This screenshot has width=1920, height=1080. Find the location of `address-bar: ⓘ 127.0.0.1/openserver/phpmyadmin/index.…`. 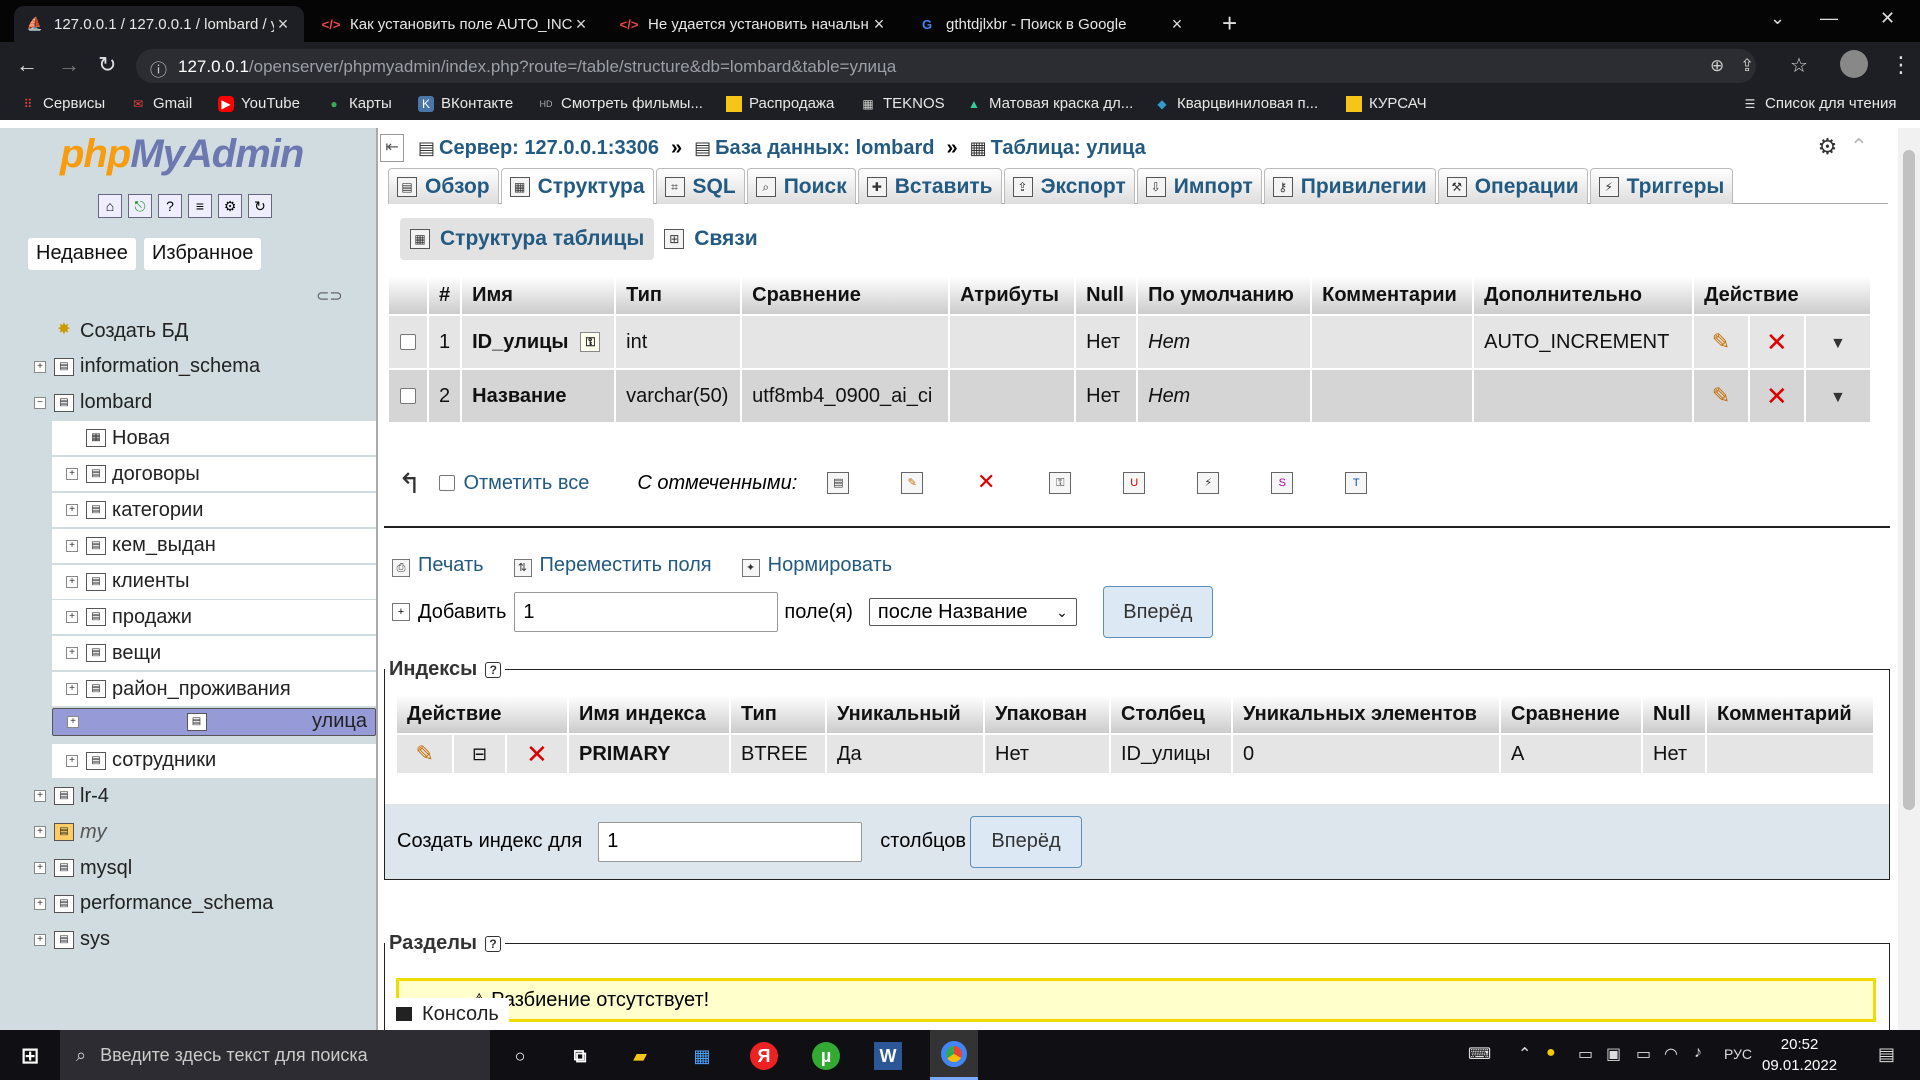

address-bar: ⓘ 127.0.0.1/openserver/phpmyadmin/index.… is located at coordinates (946, 66).